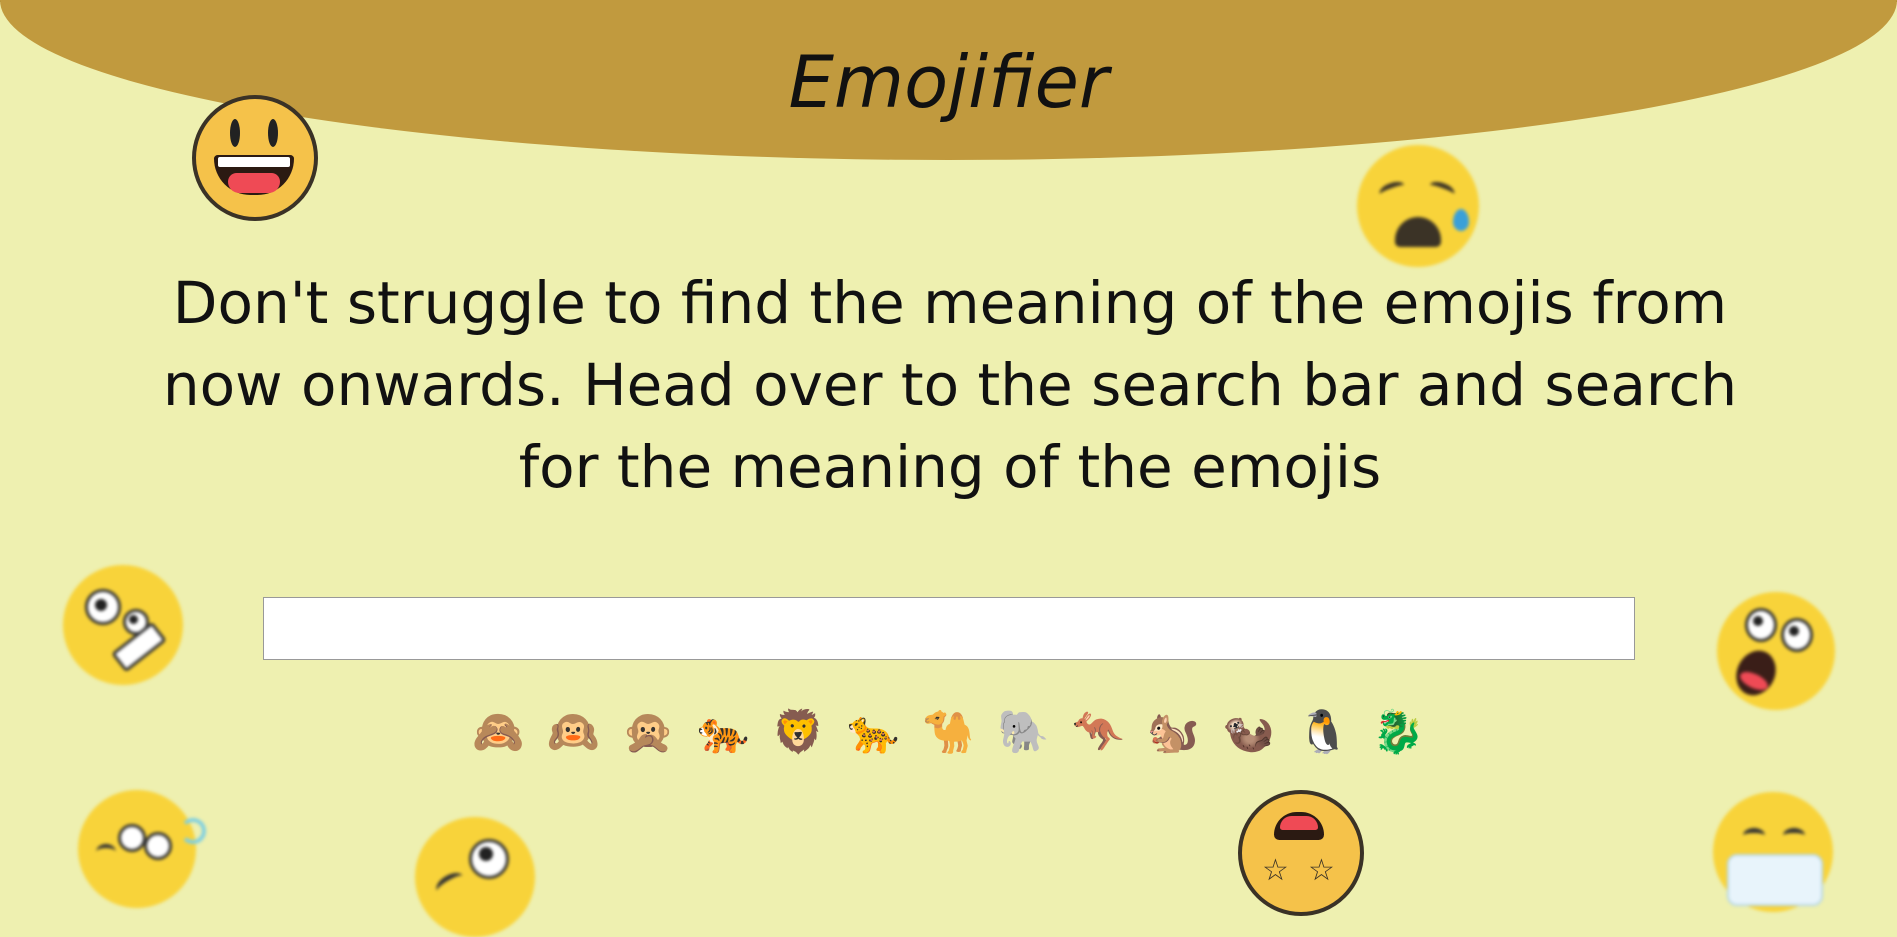  What do you see at coordinates (1323, 732) in the screenshot?
I see `emoji-penguin: 🐧` at bounding box center [1323, 732].